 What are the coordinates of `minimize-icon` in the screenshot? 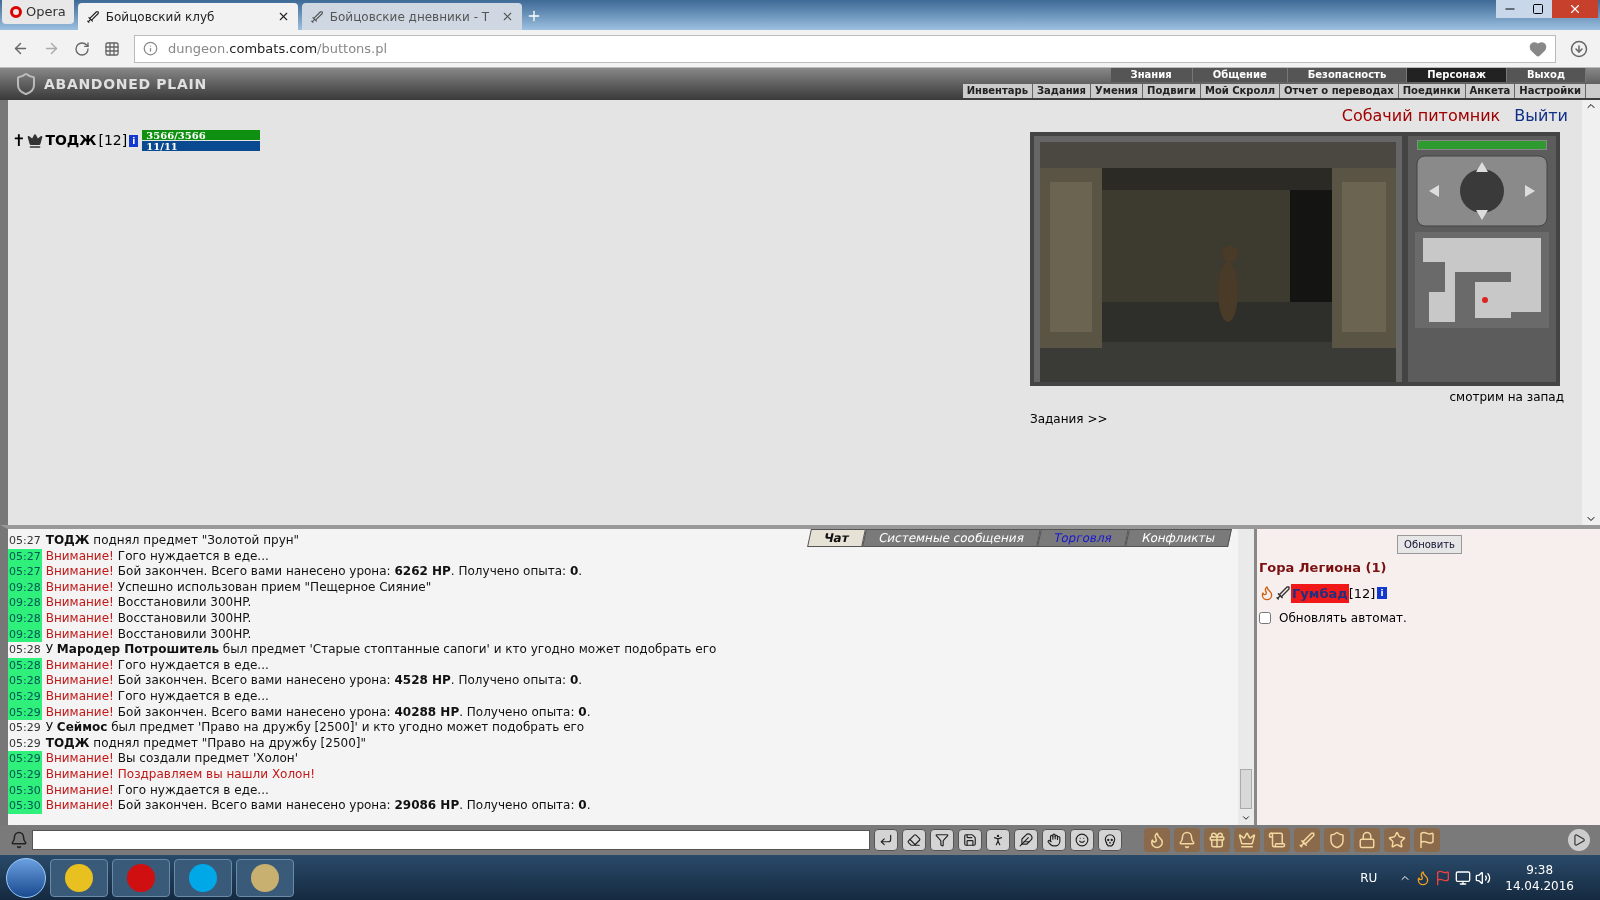 It's located at (1510, 9).